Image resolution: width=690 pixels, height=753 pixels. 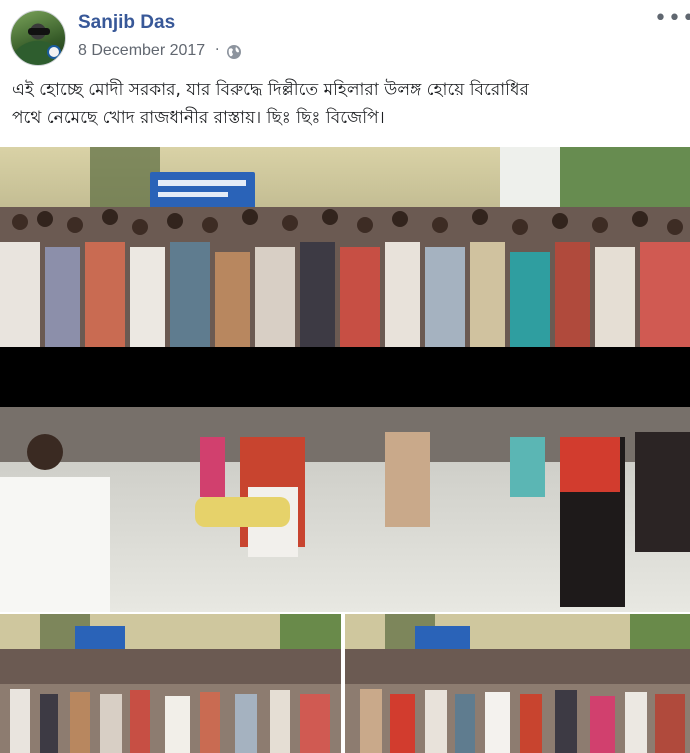 I want to click on photo-thumbnail-left, so click(x=170, y=683).